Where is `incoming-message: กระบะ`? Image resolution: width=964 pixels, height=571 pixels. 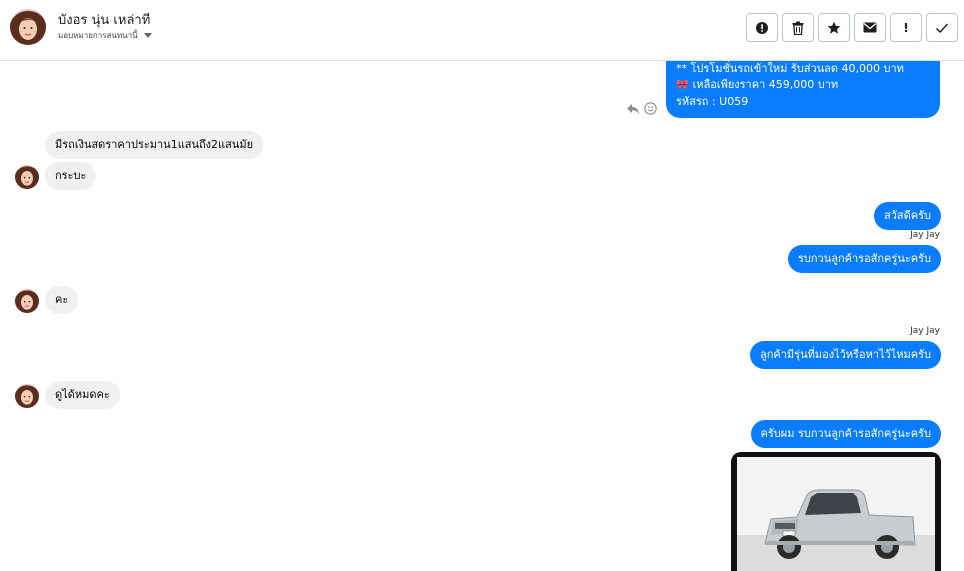
incoming-message: กระบะ is located at coordinates (71, 176).